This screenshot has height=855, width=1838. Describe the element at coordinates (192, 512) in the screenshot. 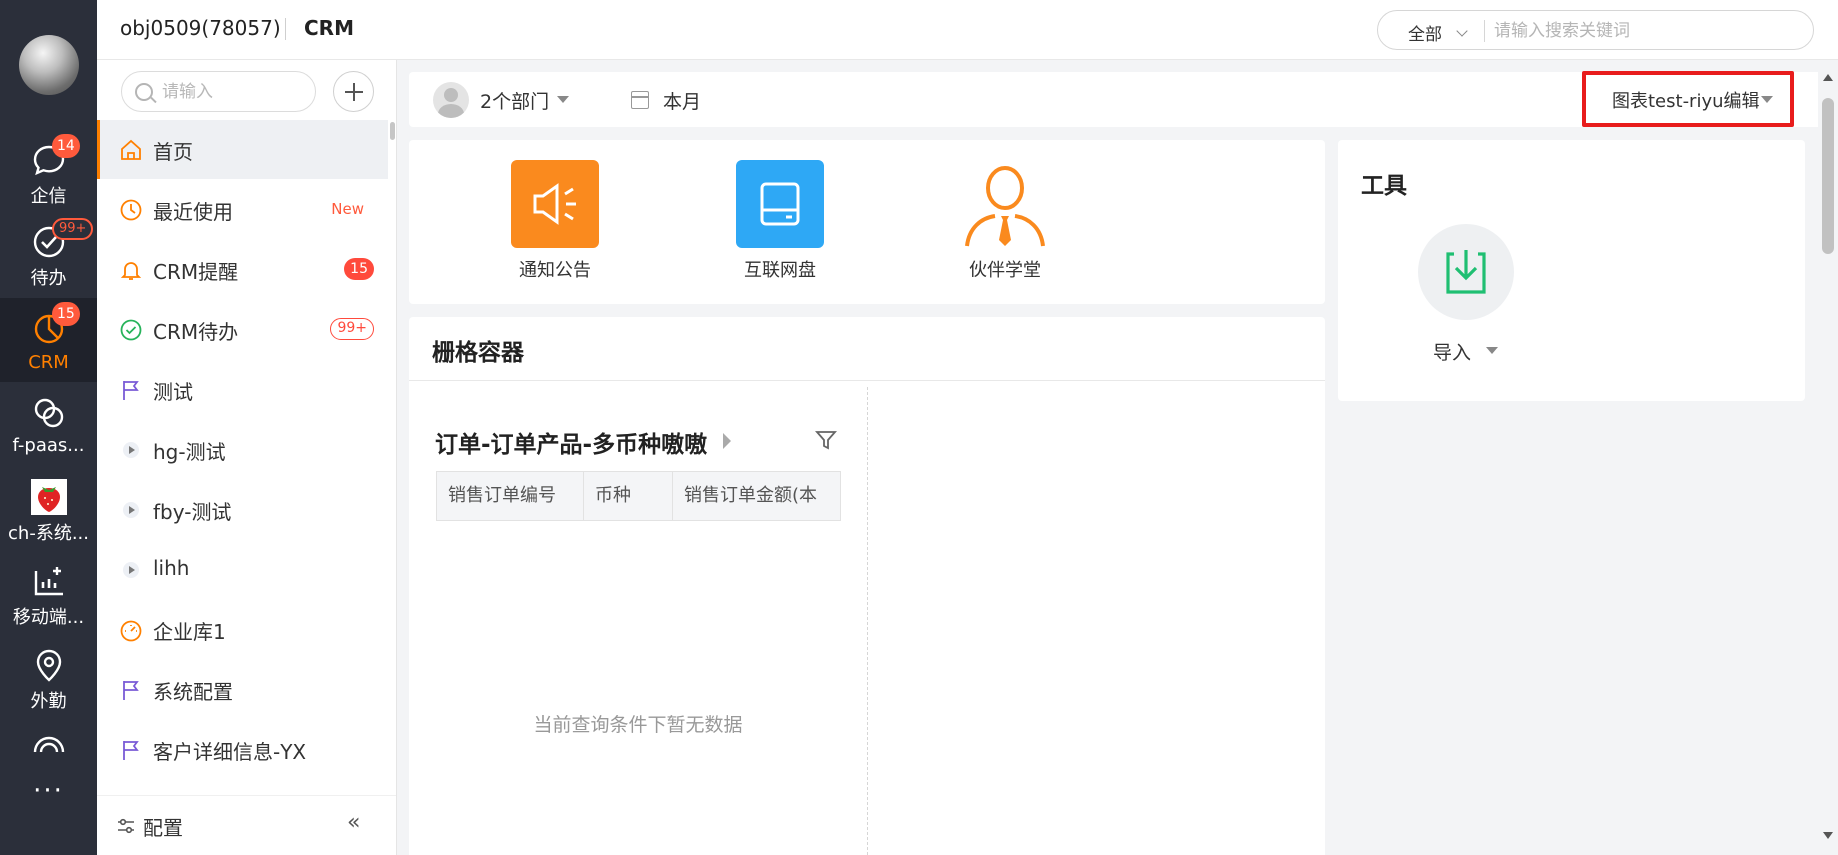

I see `menu-item-label: fby-测试` at that location.